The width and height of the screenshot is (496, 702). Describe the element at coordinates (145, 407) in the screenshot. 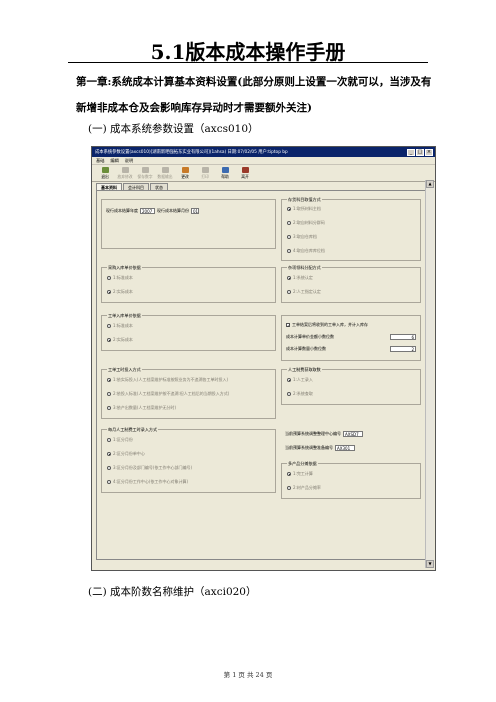

I see `work-method-option-3: 3:依产出数量(人工档案维护无分时)` at that location.